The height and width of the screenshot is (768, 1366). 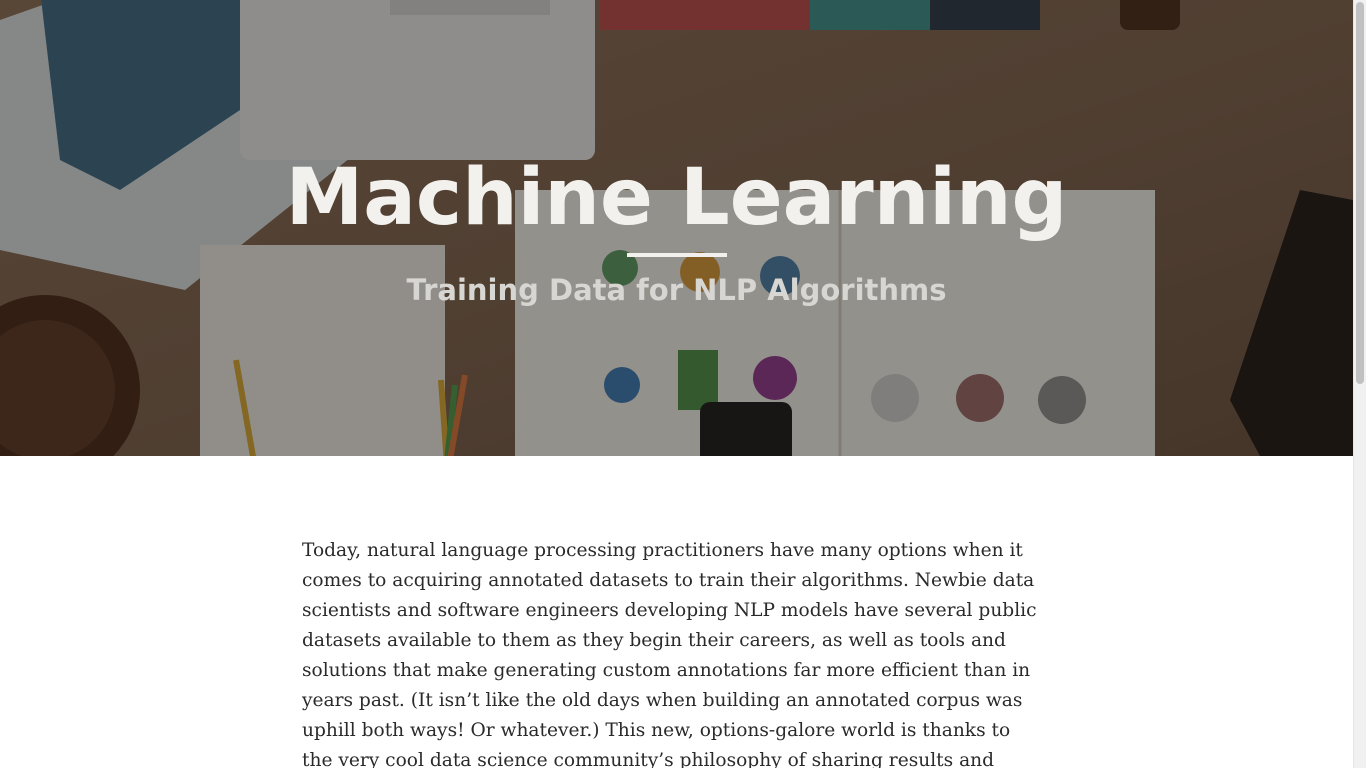 What do you see at coordinates (1360, 193) in the screenshot?
I see `scrollbar-thumb` at bounding box center [1360, 193].